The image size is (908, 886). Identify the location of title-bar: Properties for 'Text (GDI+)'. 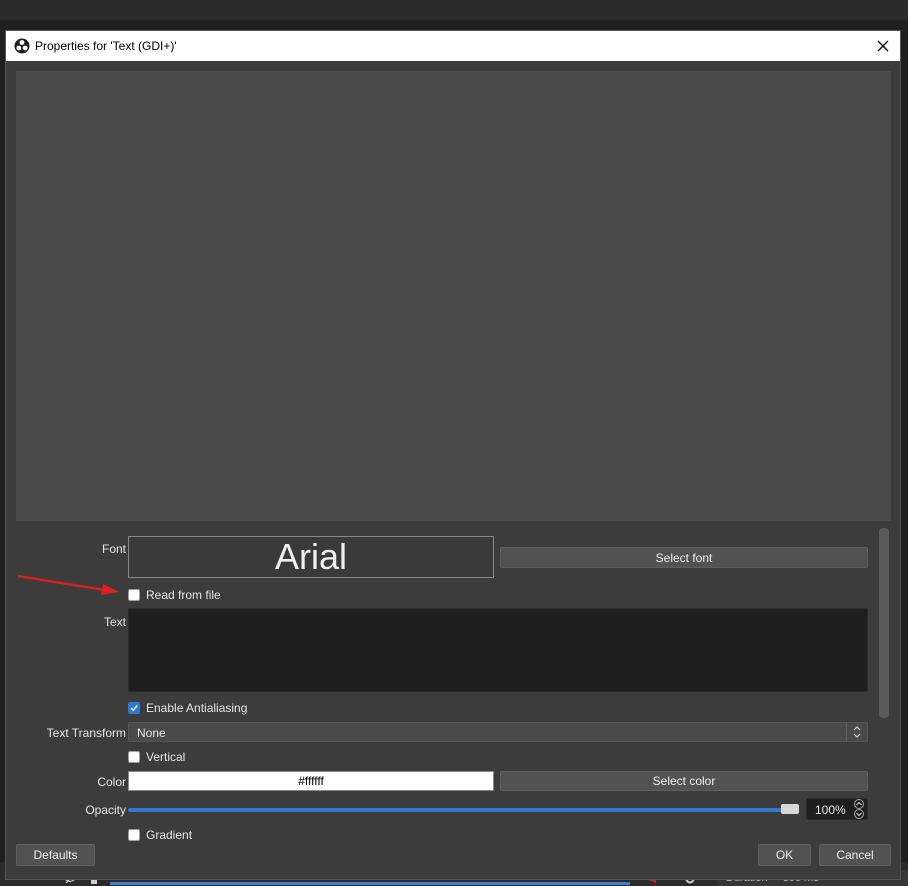
(453, 46).